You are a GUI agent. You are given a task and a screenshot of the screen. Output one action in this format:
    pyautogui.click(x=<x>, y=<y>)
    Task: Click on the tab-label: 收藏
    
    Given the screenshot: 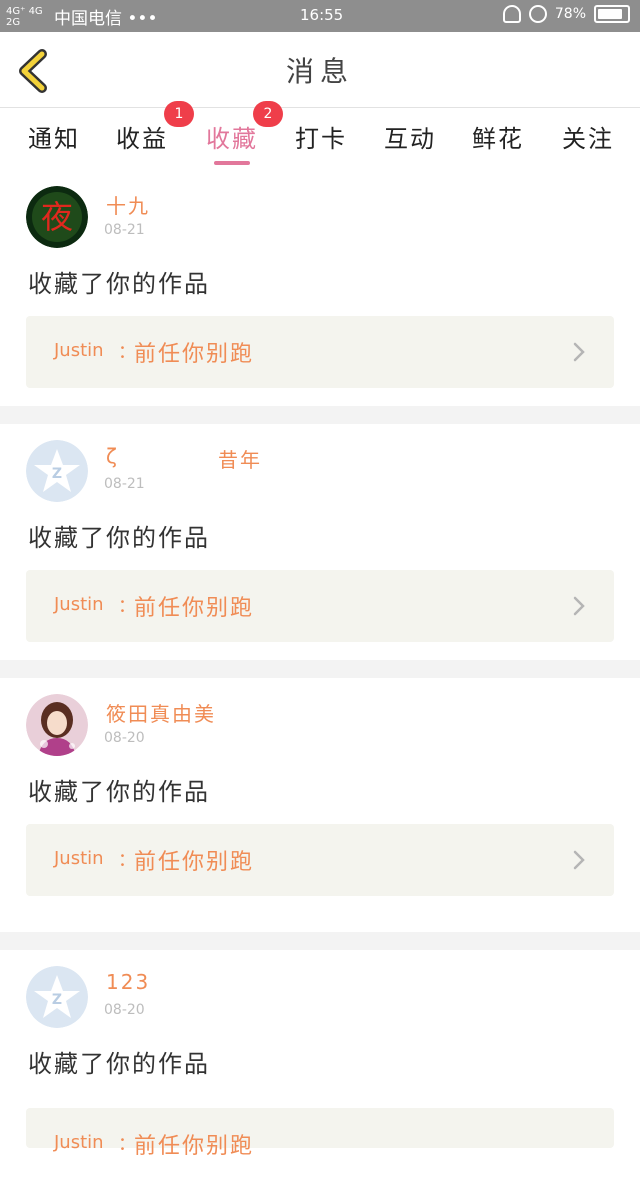 What is the action you would take?
    pyautogui.click(x=232, y=139)
    